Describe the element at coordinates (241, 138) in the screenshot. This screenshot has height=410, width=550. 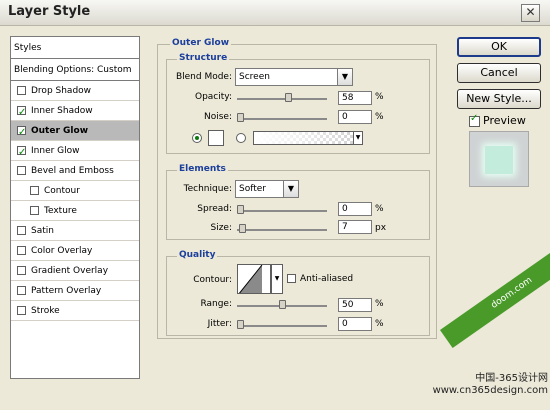
I see `gradient-radio` at that location.